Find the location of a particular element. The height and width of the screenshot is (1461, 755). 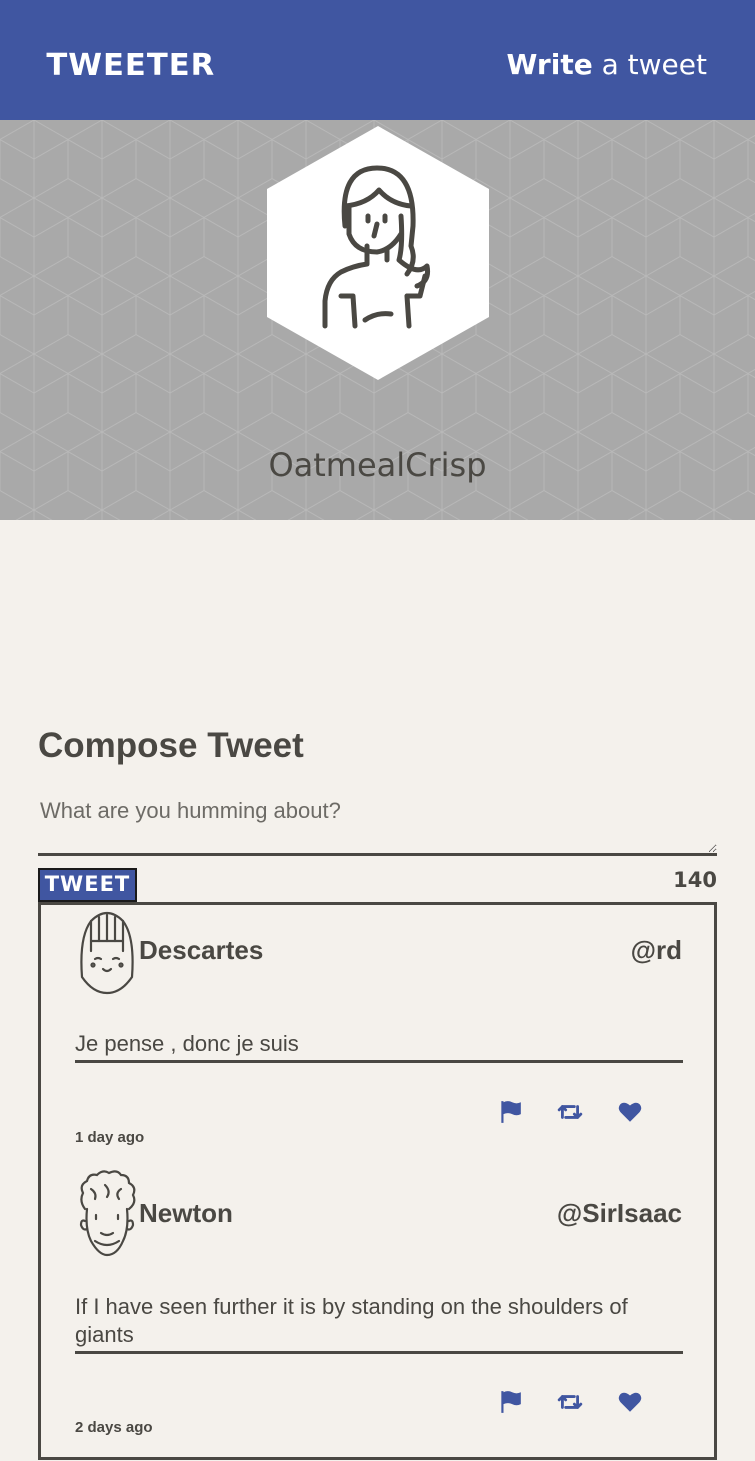

tweet-date: 1 day ago is located at coordinates (110, 1137).